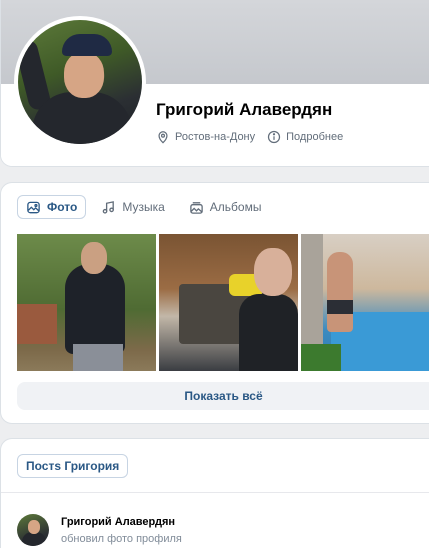  I want to click on avatar-photo, so click(80, 82).